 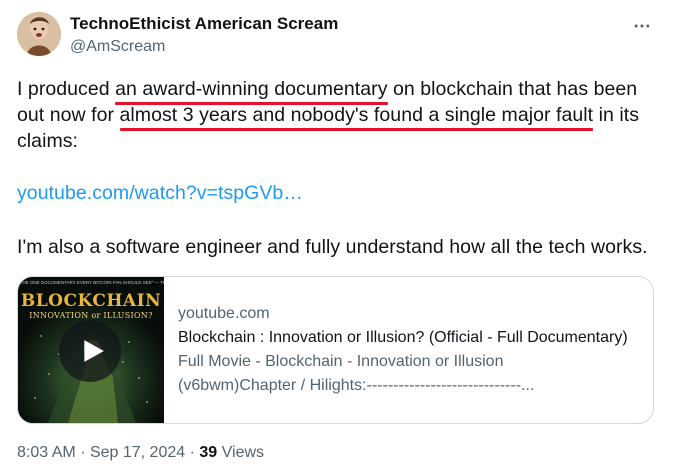 I want to click on card-domain: youtube.com, so click(x=224, y=313).